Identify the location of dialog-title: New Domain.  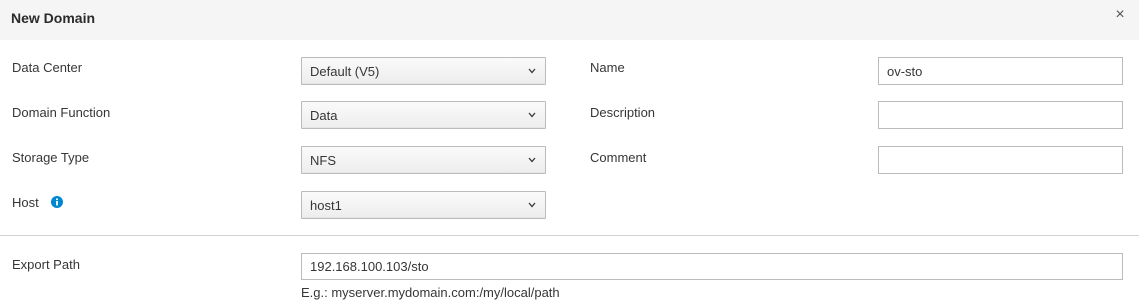
(53, 18).